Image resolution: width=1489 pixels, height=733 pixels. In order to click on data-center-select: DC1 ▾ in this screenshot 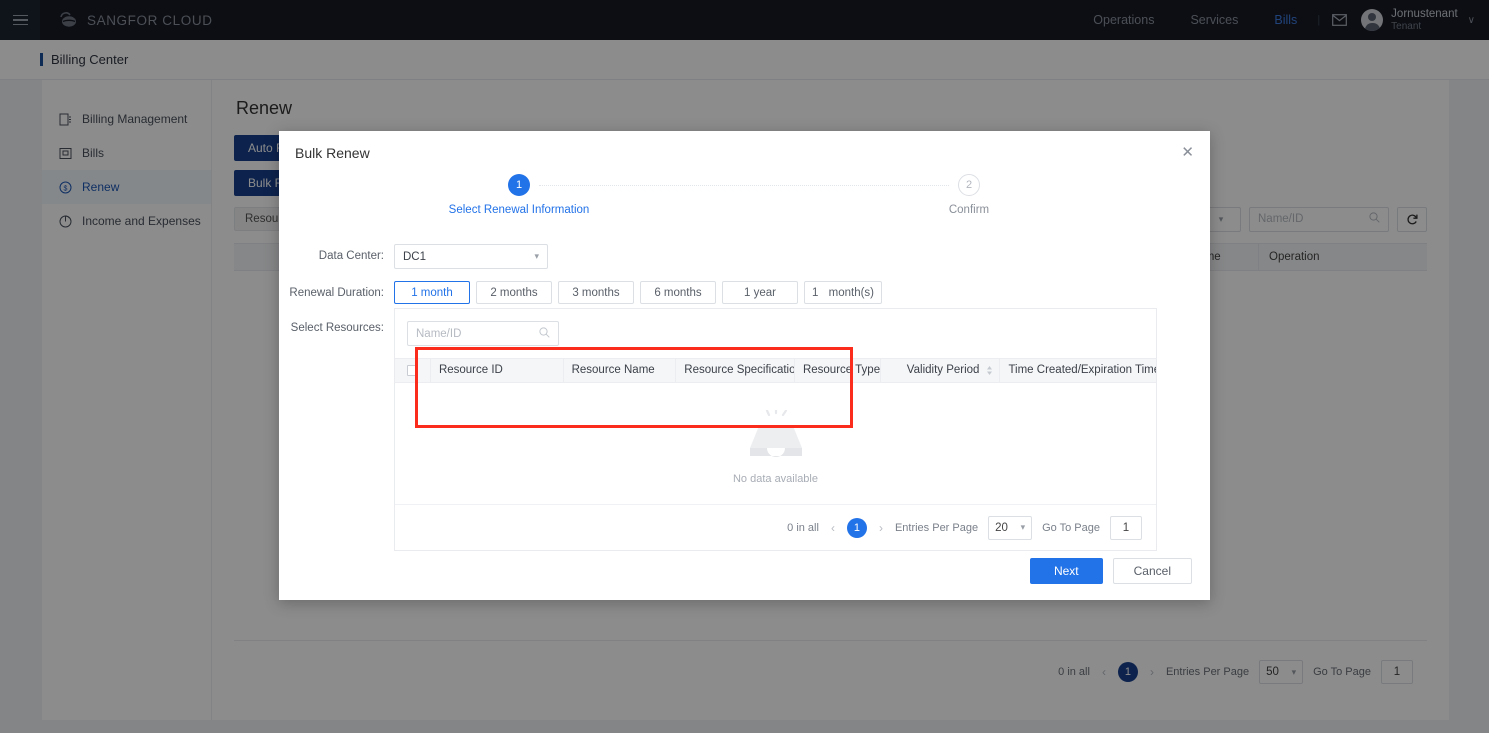, I will do `click(471, 256)`.